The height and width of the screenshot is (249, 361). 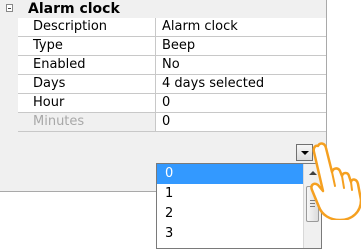 I want to click on property-value: Alarm clock, so click(x=241, y=27).